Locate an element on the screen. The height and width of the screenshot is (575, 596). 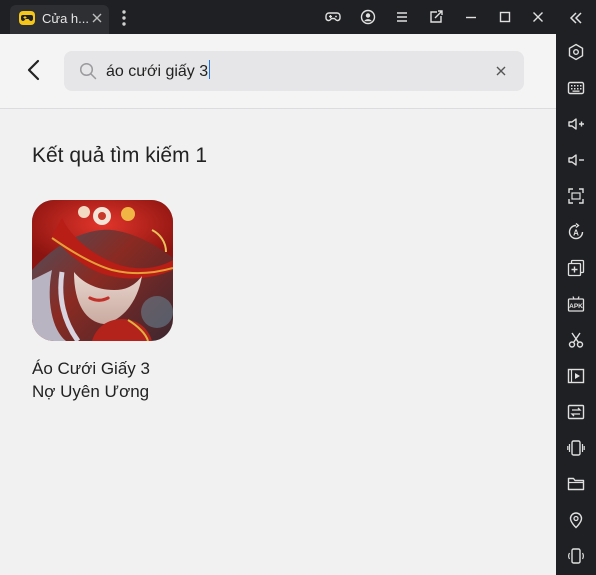
emulator-sidebar: A APK is located at coordinates (576, 287).